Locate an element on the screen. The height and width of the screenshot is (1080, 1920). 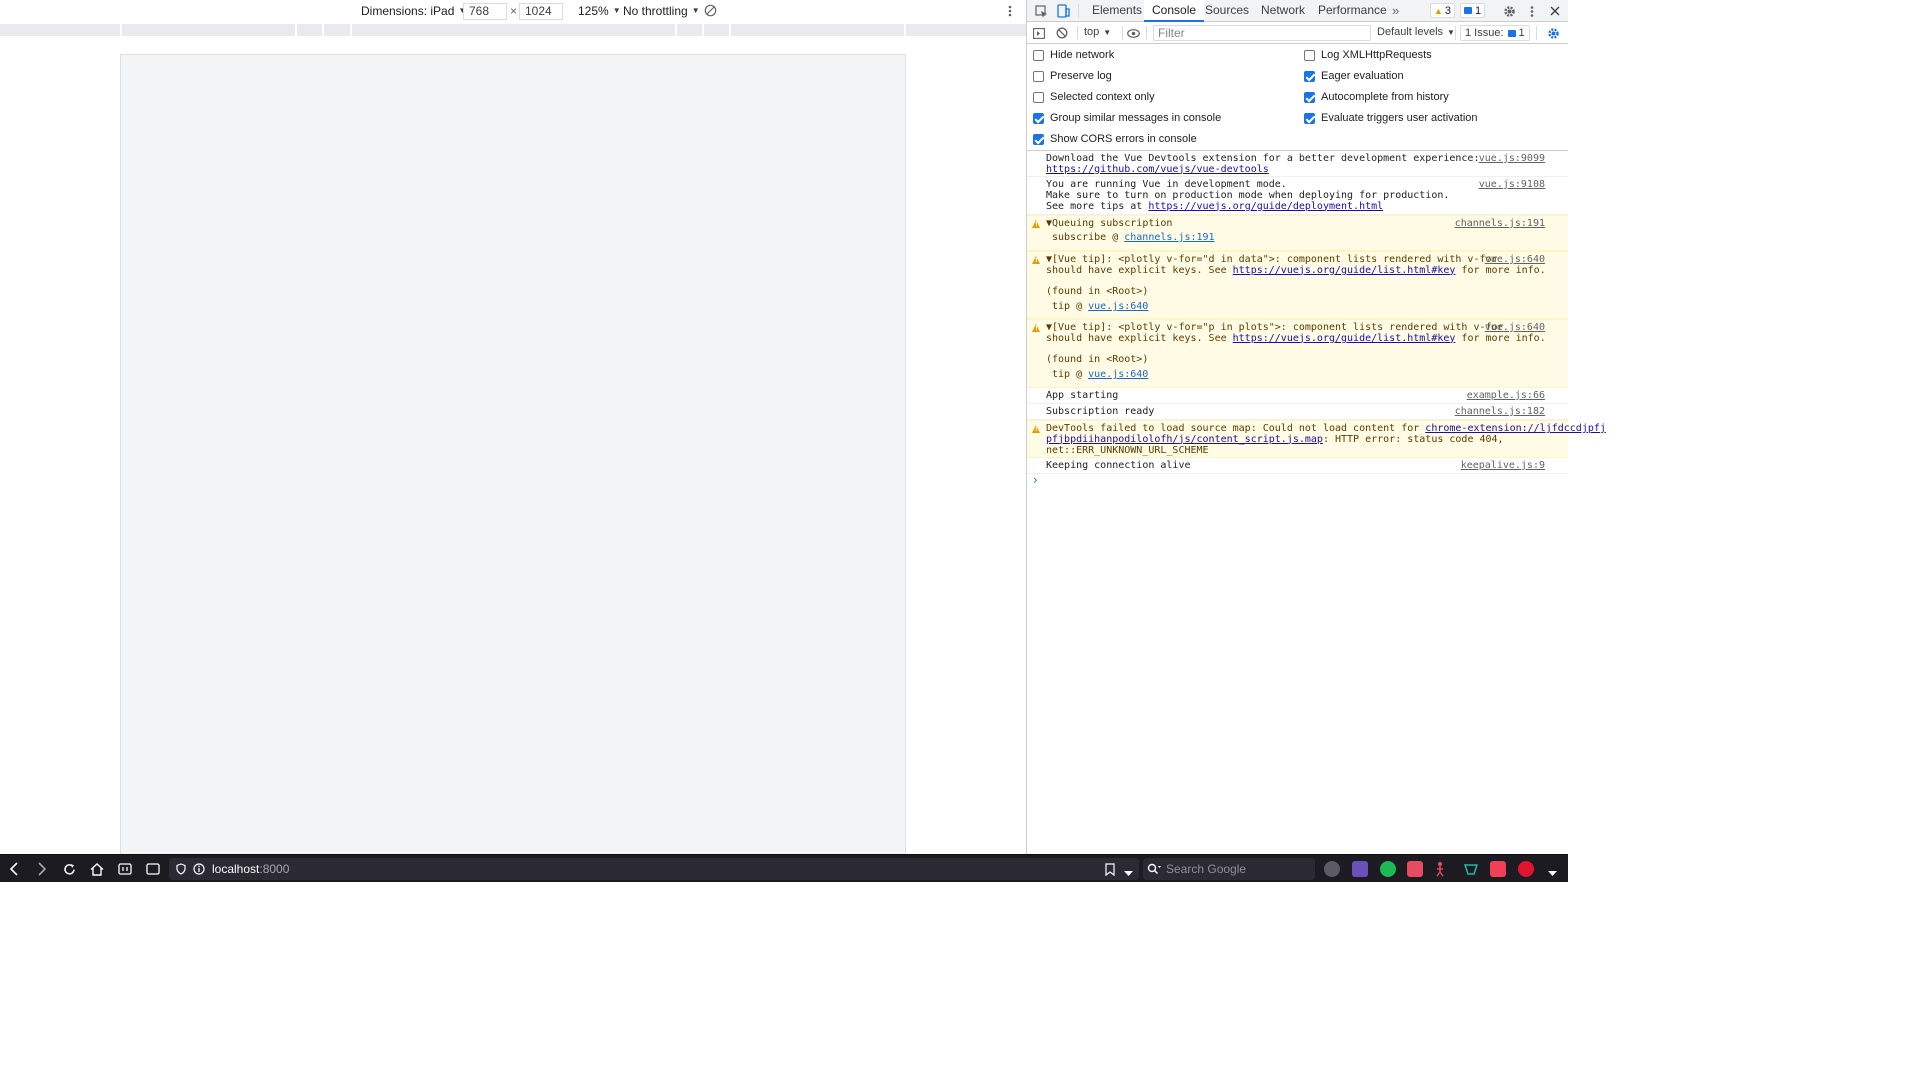
source-link: example.js:66 is located at coordinates (1506, 396).